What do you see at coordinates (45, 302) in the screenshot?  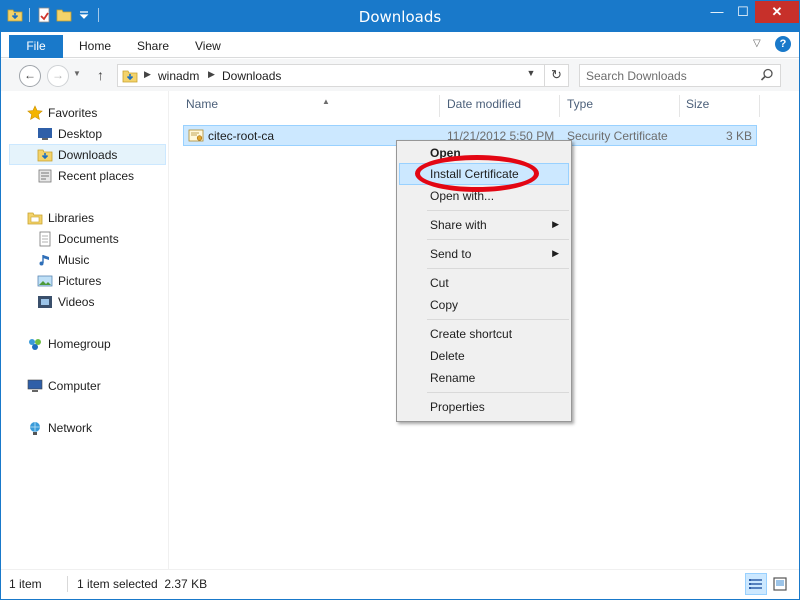 I see `videos-icon` at bounding box center [45, 302].